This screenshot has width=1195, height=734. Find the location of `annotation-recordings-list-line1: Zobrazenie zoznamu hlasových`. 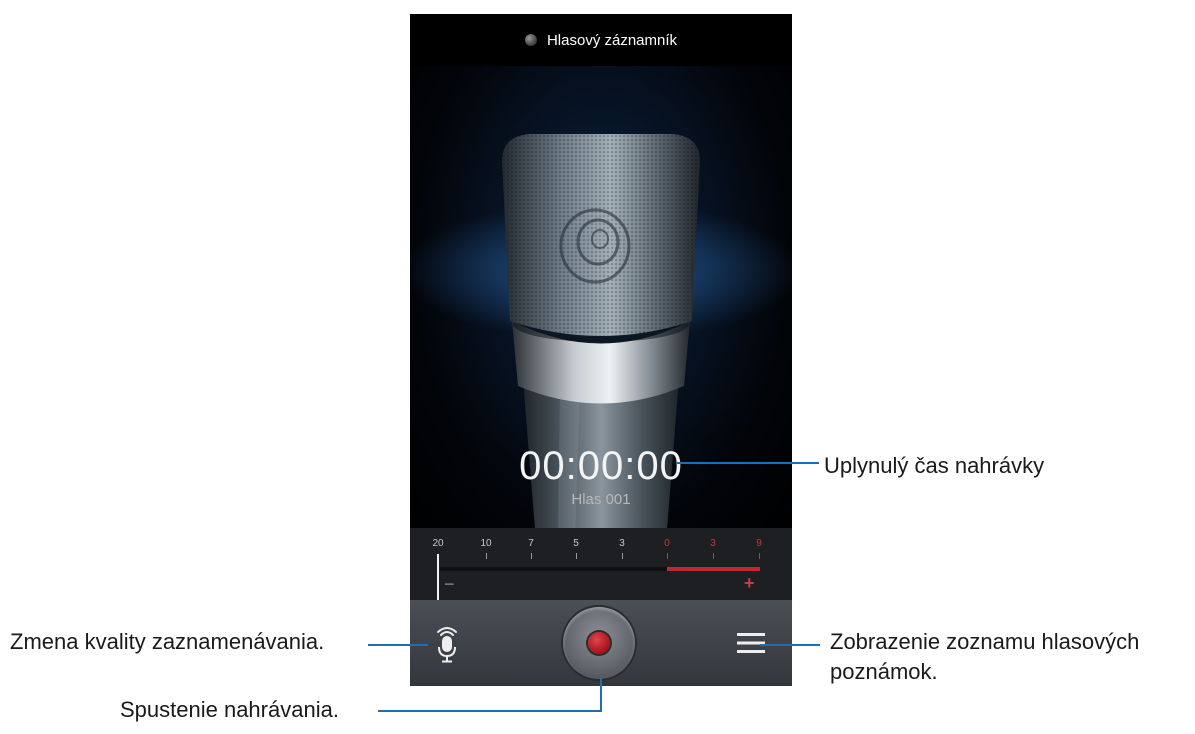

annotation-recordings-list-line1: Zobrazenie zoznamu hlasových is located at coordinates (985, 641).